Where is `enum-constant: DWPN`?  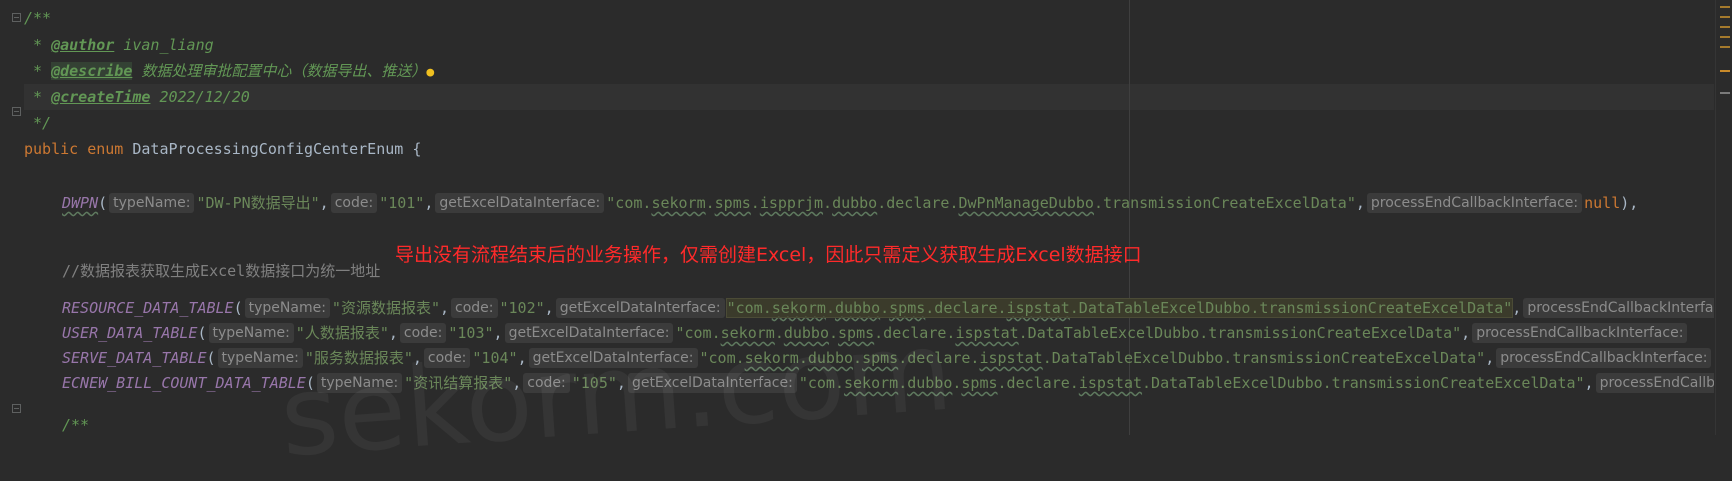 enum-constant: DWPN is located at coordinates (80, 203).